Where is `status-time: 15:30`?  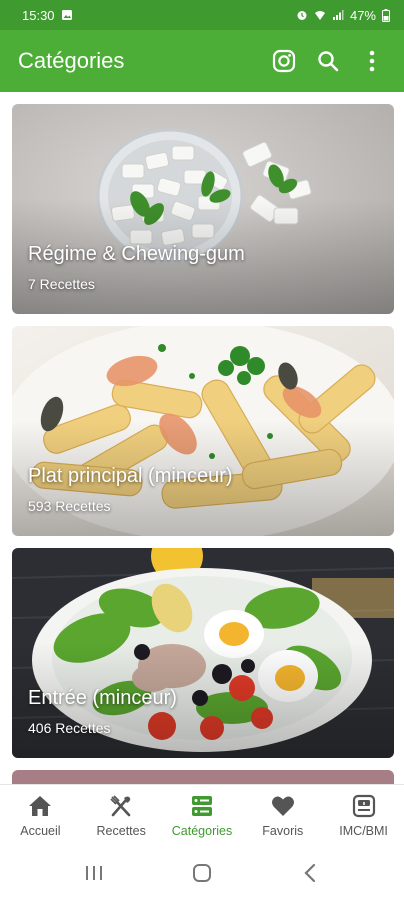
status-time: 15:30 is located at coordinates (38, 15).